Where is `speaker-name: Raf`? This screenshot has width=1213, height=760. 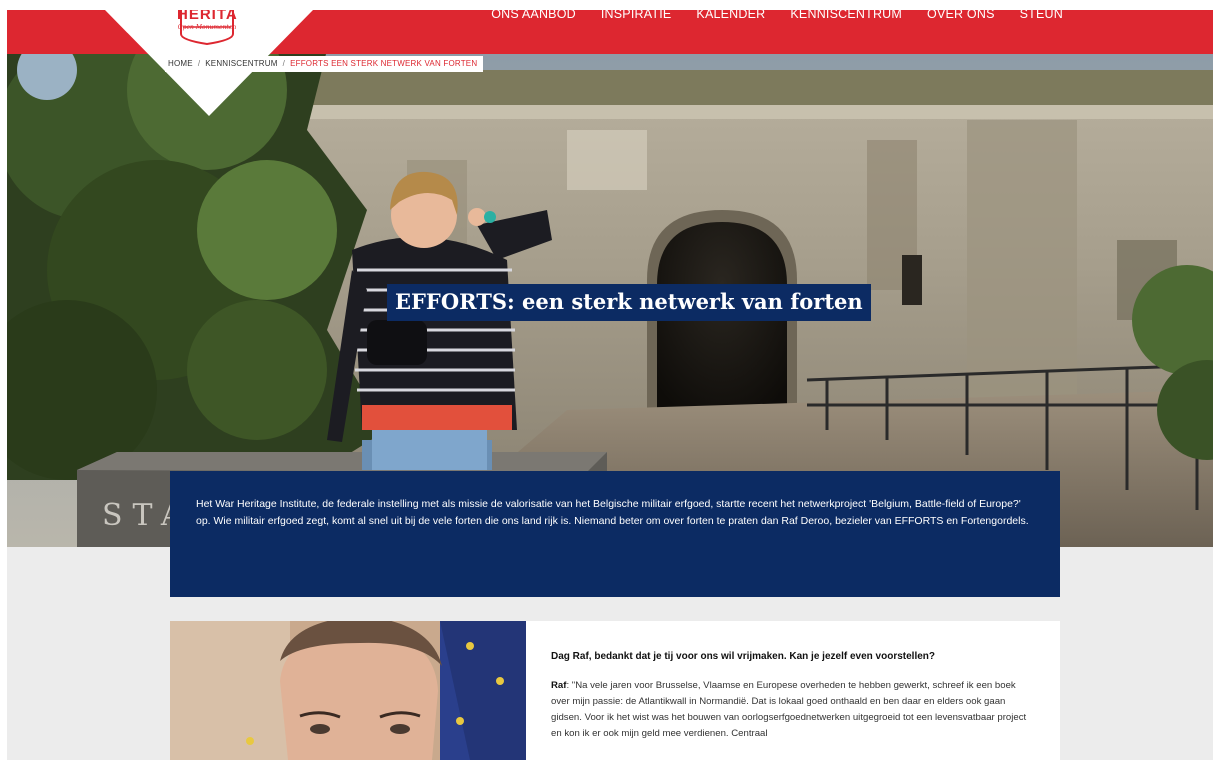
speaker-name: Raf is located at coordinates (559, 685).